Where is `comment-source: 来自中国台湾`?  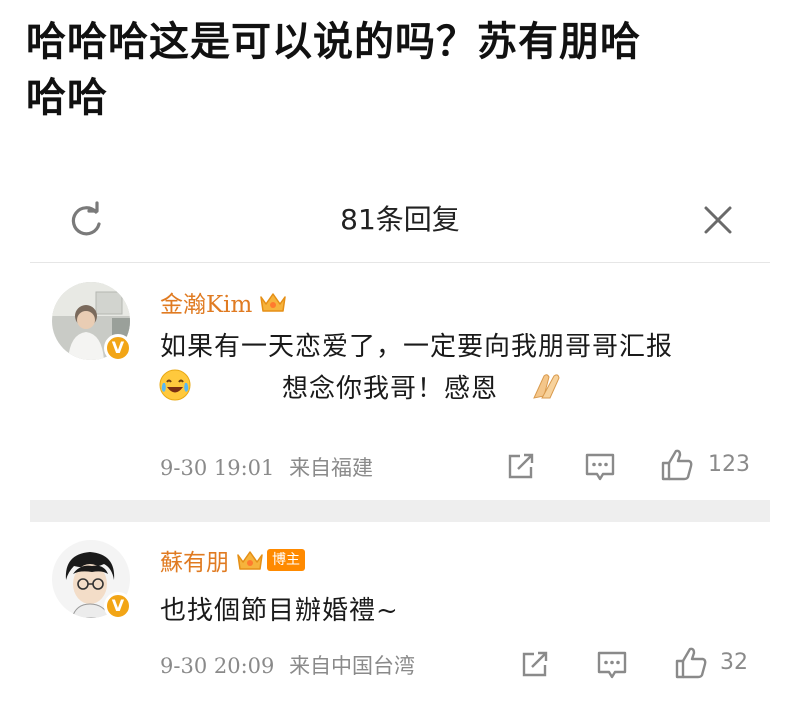 comment-source: 来自中国台湾 is located at coordinates (352, 666).